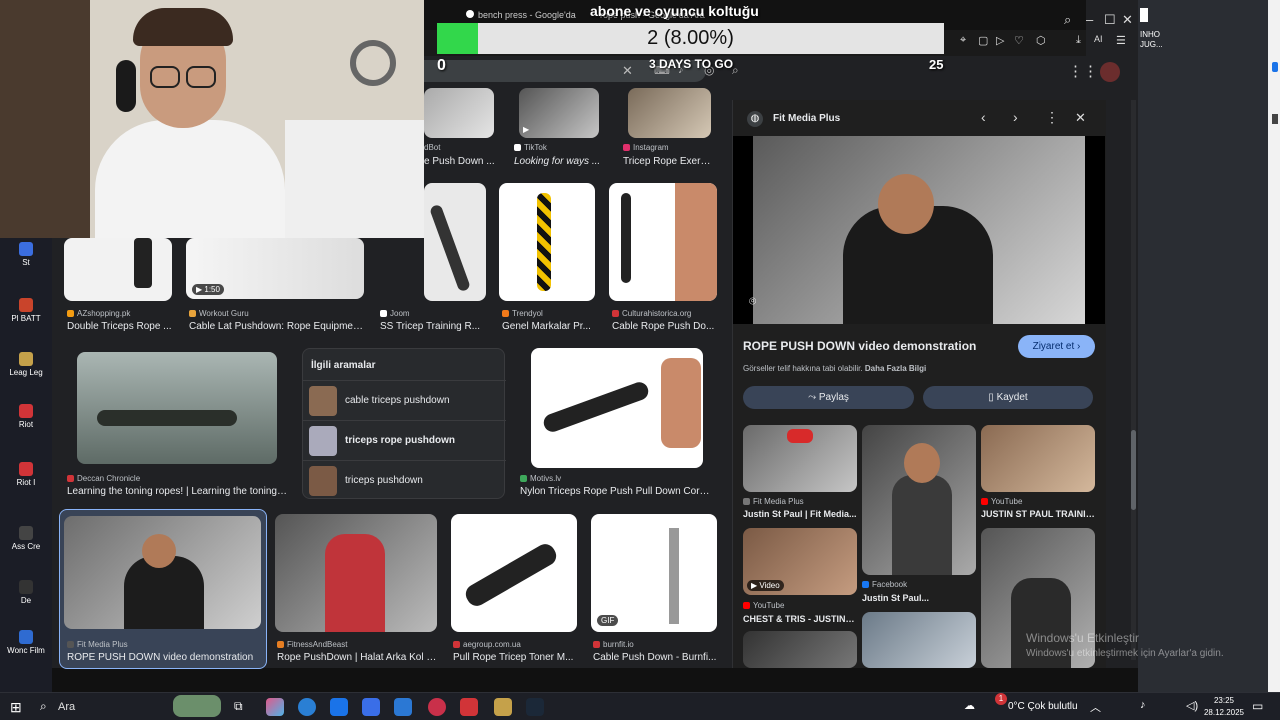 Image resolution: width=1280 pixels, height=720 pixels. What do you see at coordinates (1000, 40) in the screenshot?
I see `play-icon: ▷` at bounding box center [1000, 40].